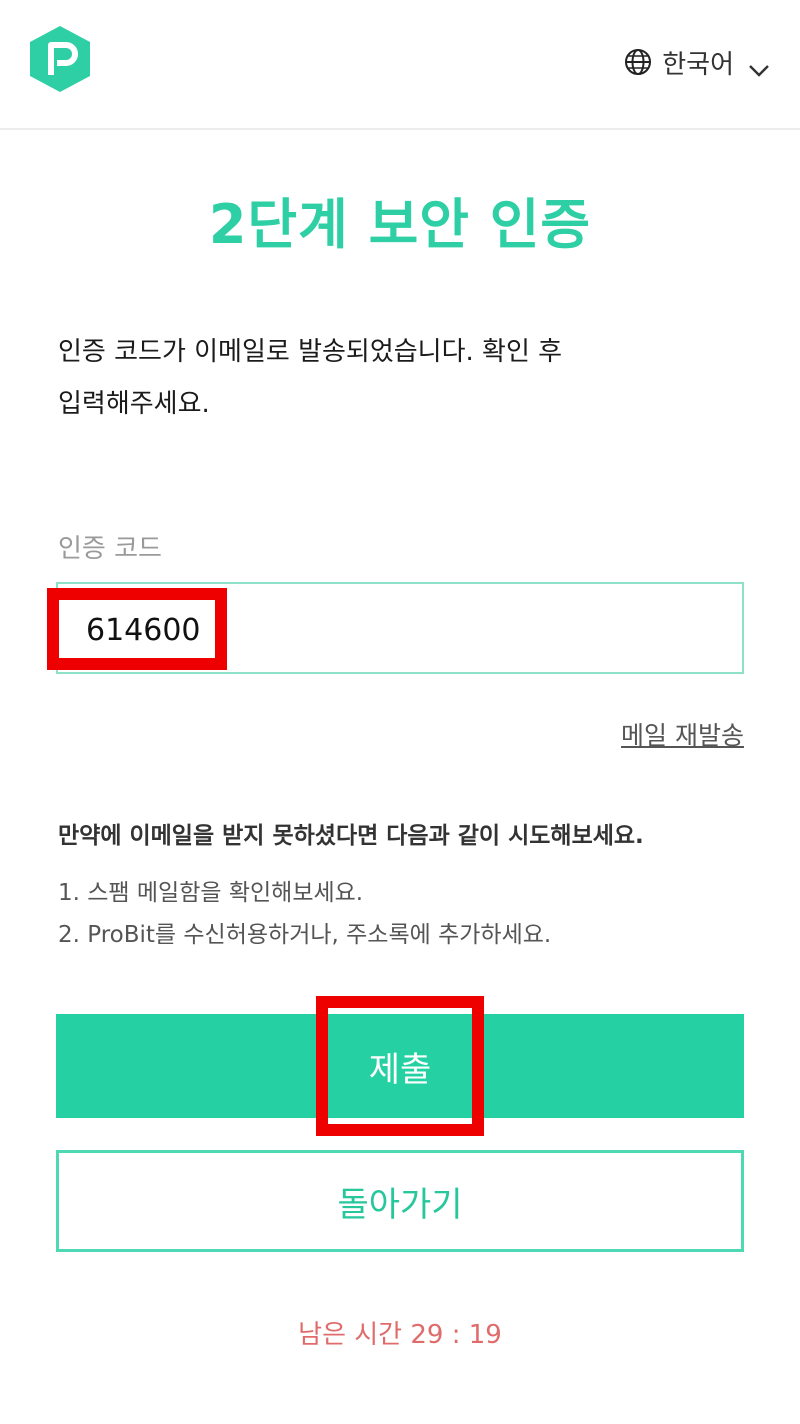 This screenshot has height=1424, width=800. I want to click on language-selector: 한국어, so click(697, 62).